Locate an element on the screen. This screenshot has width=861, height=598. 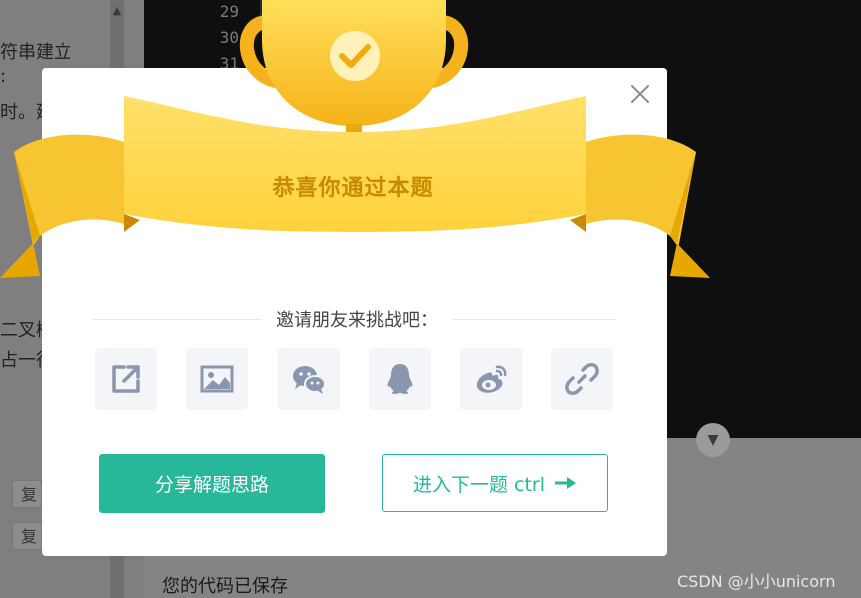
image-icon is located at coordinates (217, 379).